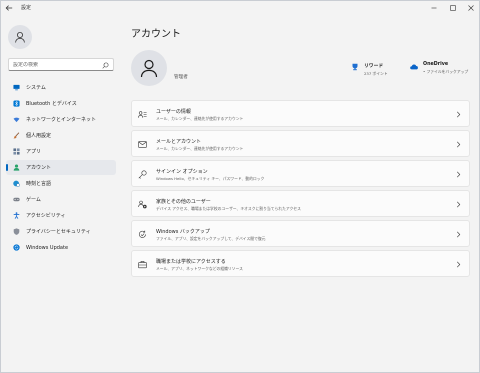 Image resolution: width=480 pixels, height=373 pixels. What do you see at coordinates (105, 65) in the screenshot?
I see `search-icon` at bounding box center [105, 65].